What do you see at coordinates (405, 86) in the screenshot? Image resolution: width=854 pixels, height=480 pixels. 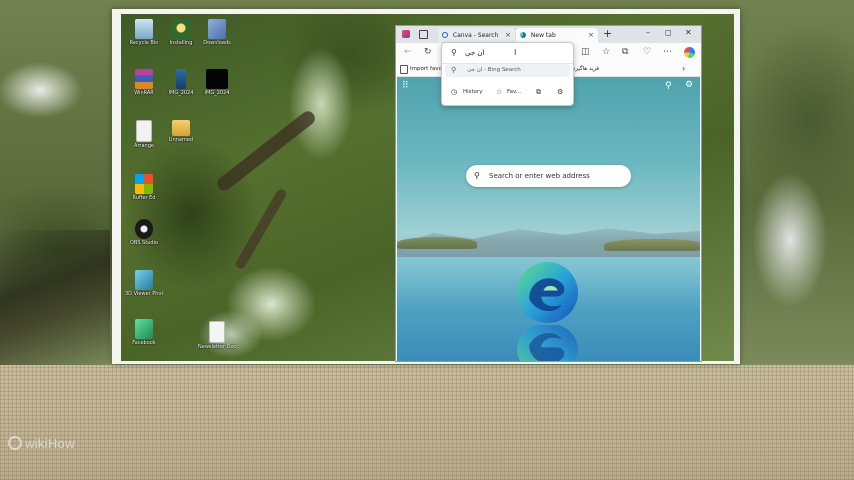 I see `app-launcher-icon: ⠿` at bounding box center [405, 86].